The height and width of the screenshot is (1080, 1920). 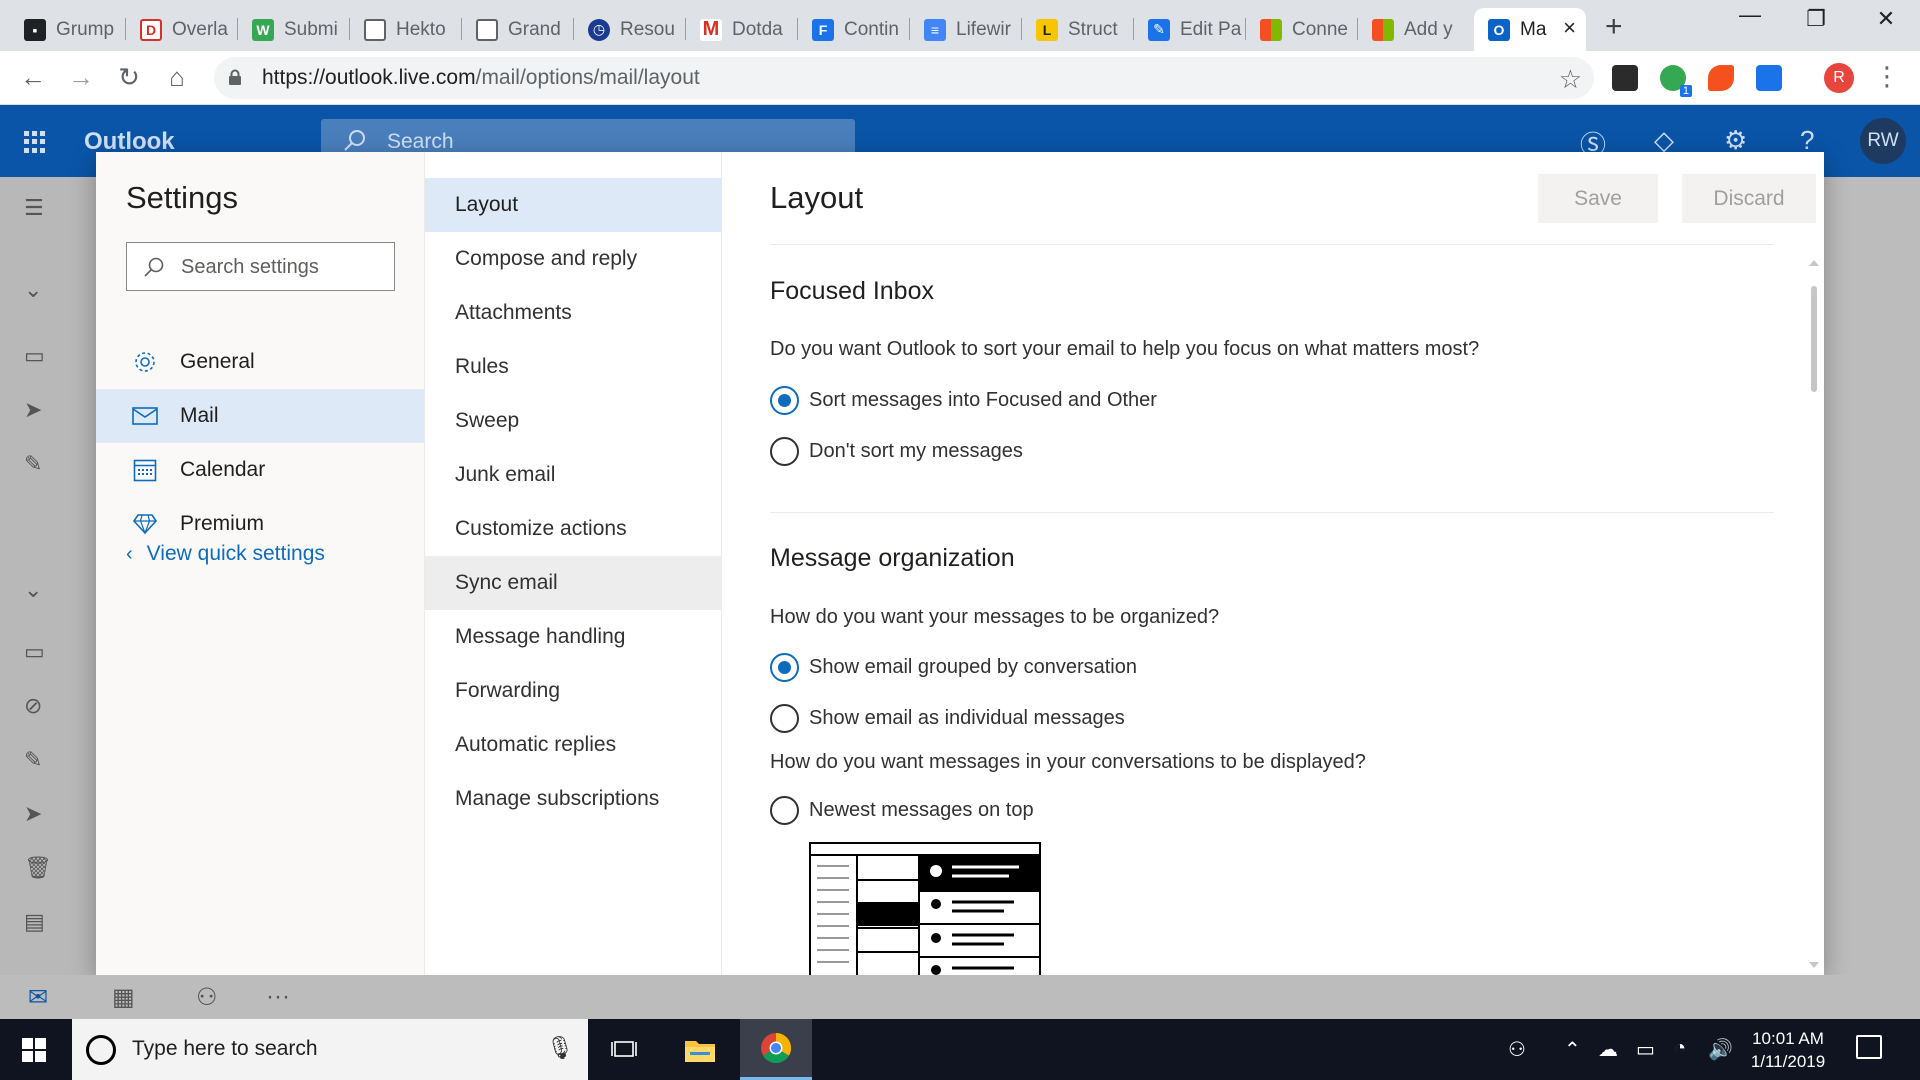 I want to click on home-icon: ⌂, so click(x=177, y=77).